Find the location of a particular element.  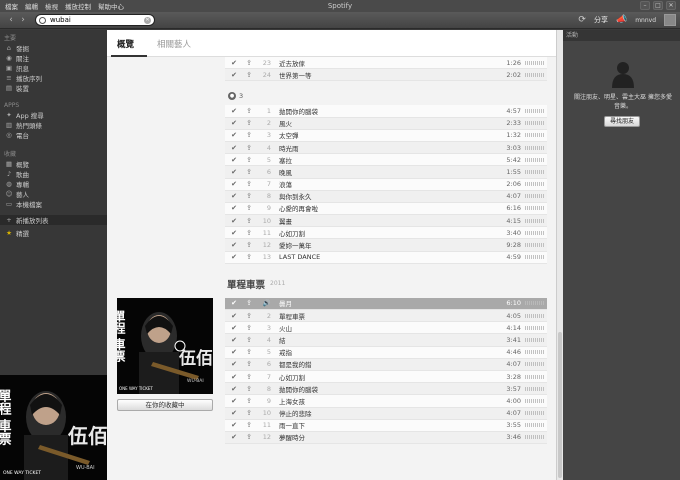

table-row: ✔ ⇪ 24 世界第一等 2:02 is located at coordinates (386, 75).